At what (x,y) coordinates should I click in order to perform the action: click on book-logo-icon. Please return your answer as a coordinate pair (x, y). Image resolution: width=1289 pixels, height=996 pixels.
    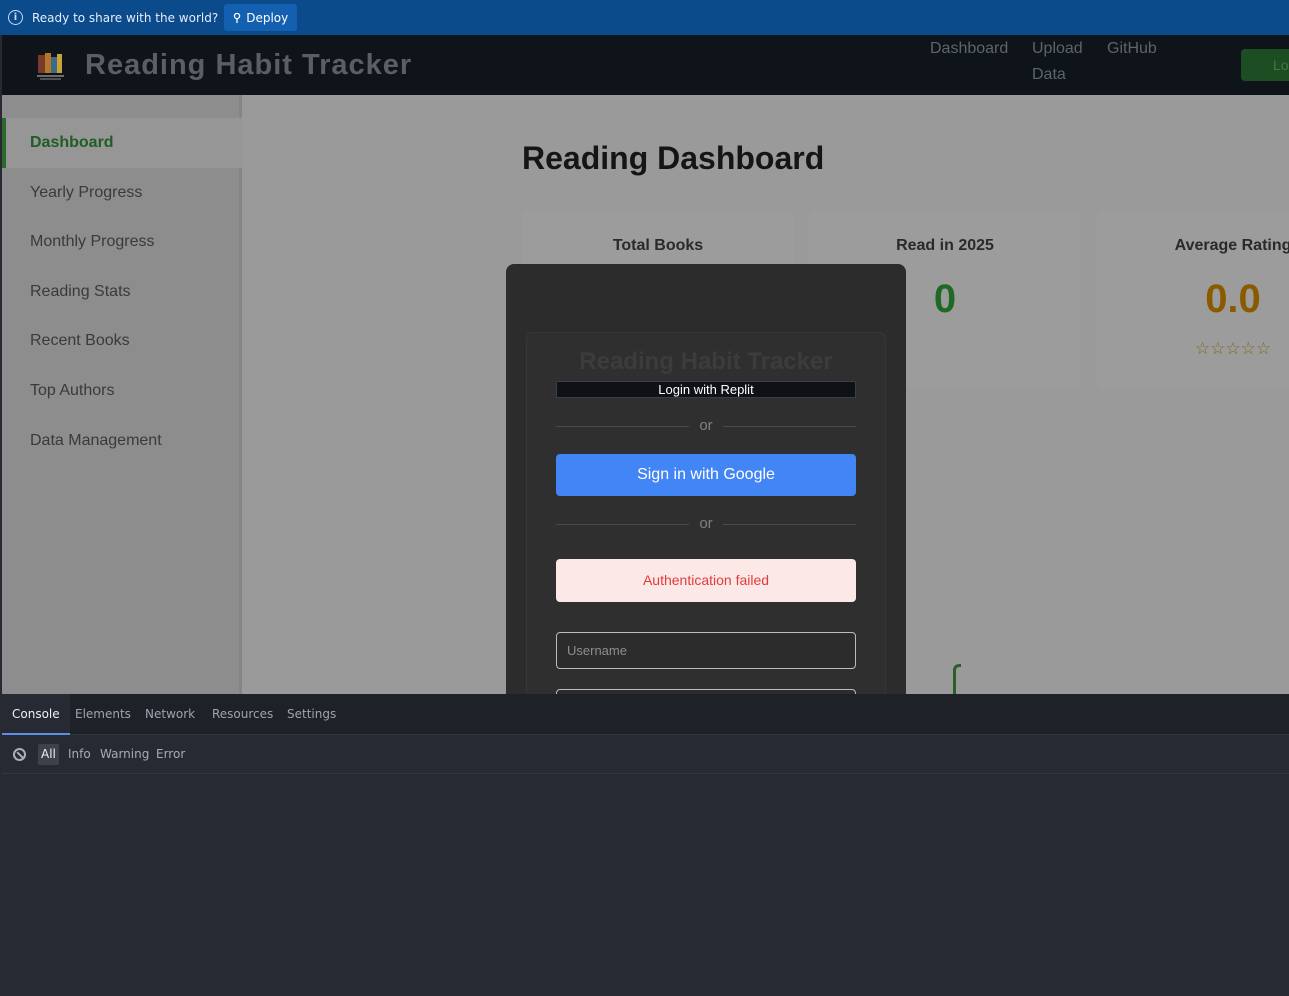
    Looking at the image, I should click on (50, 65).